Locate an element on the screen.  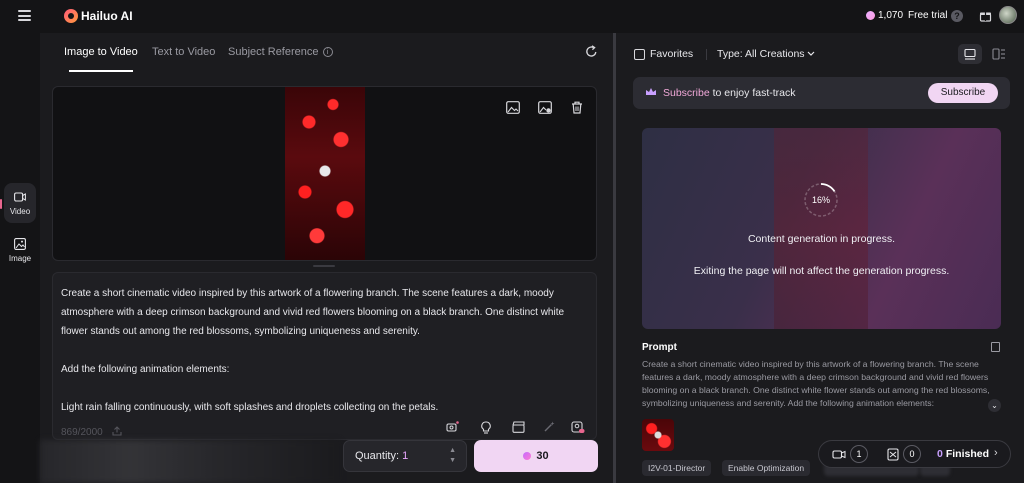
quantity-field: Quantity: 1 is located at coordinates (381, 456).